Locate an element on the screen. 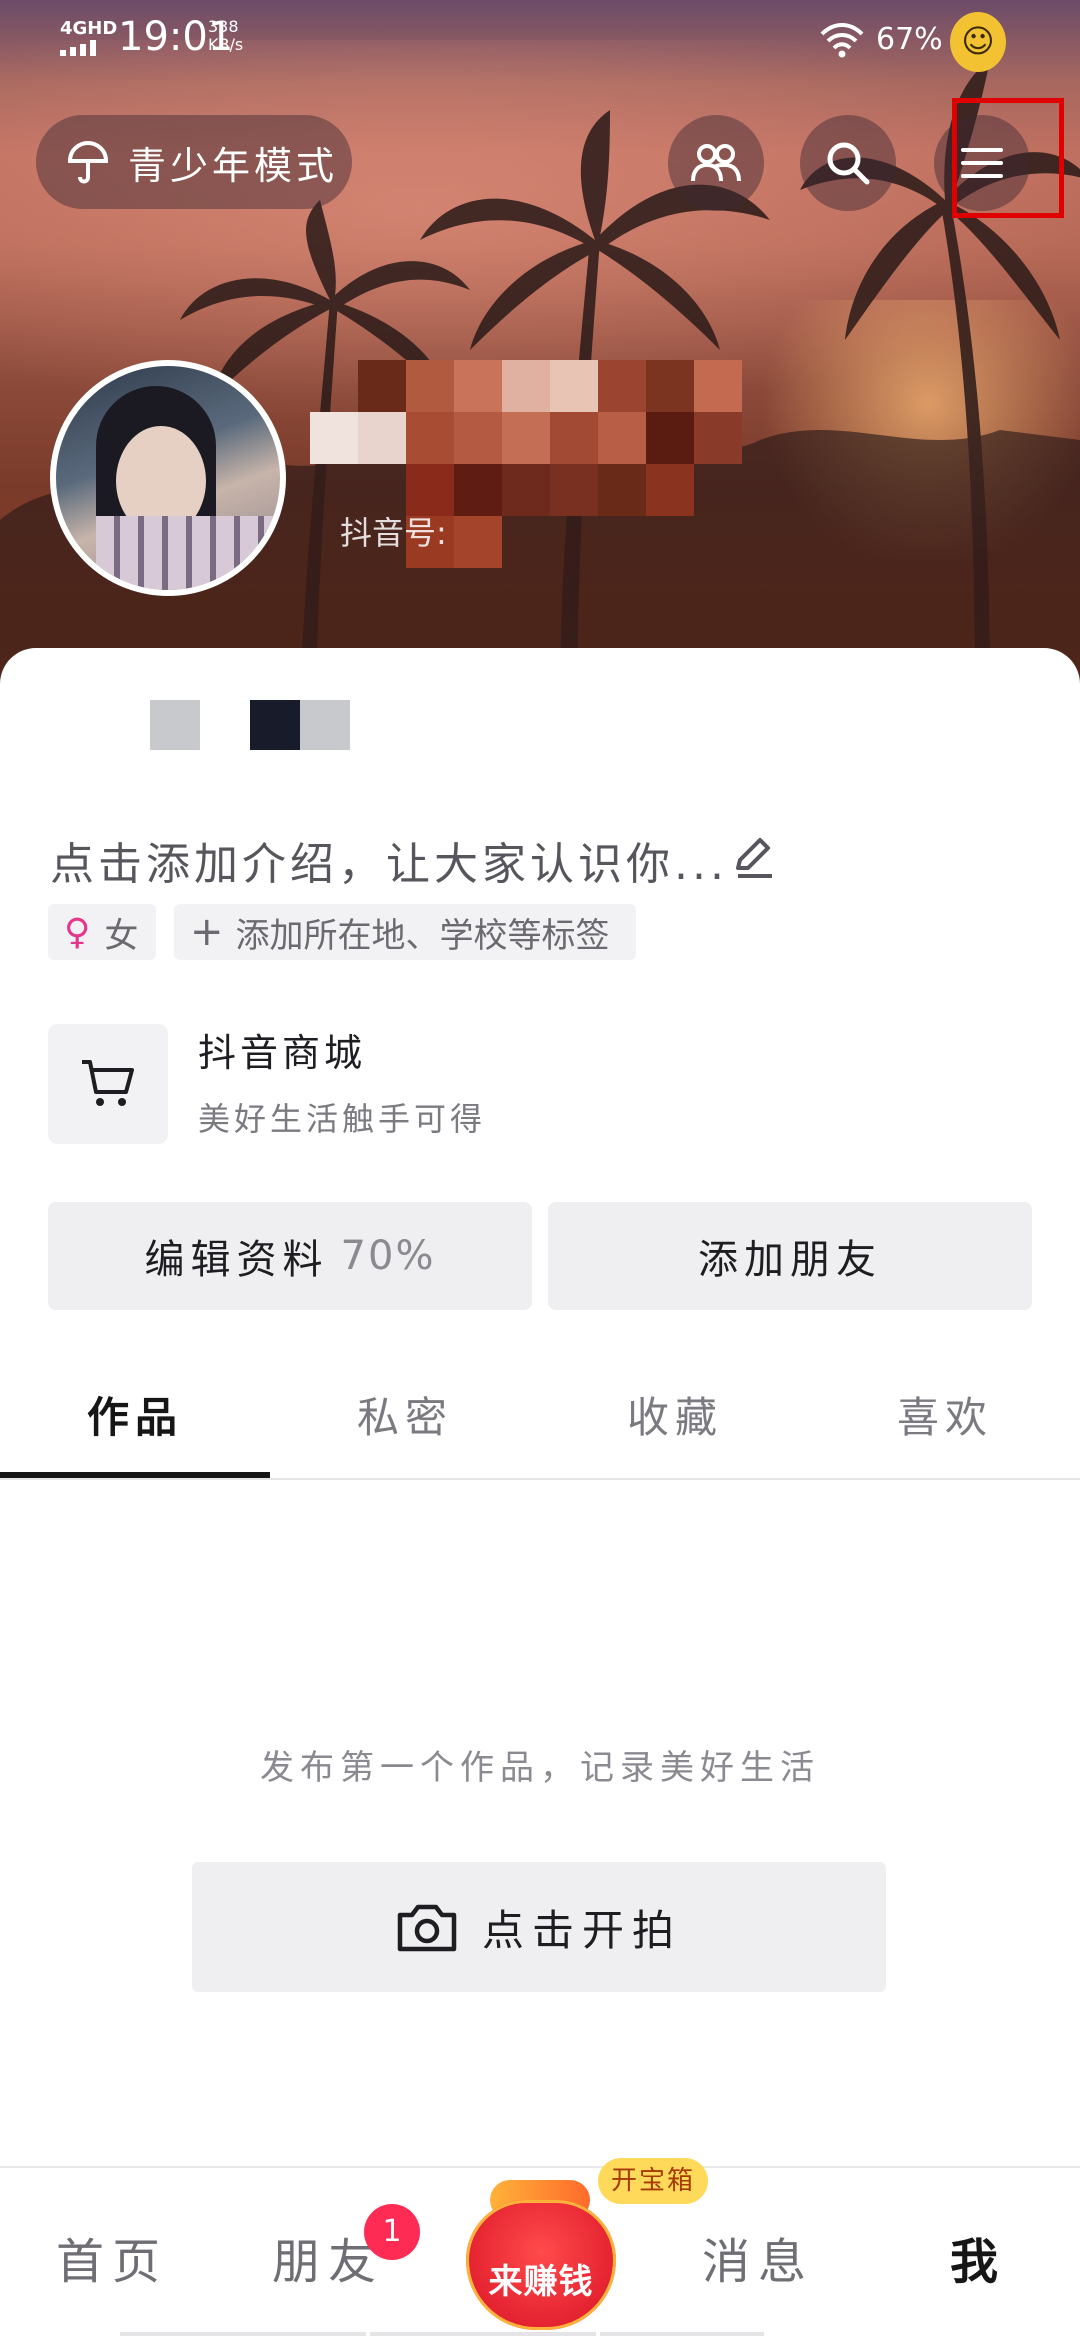  female-icon: ♀ is located at coordinates (77, 932).